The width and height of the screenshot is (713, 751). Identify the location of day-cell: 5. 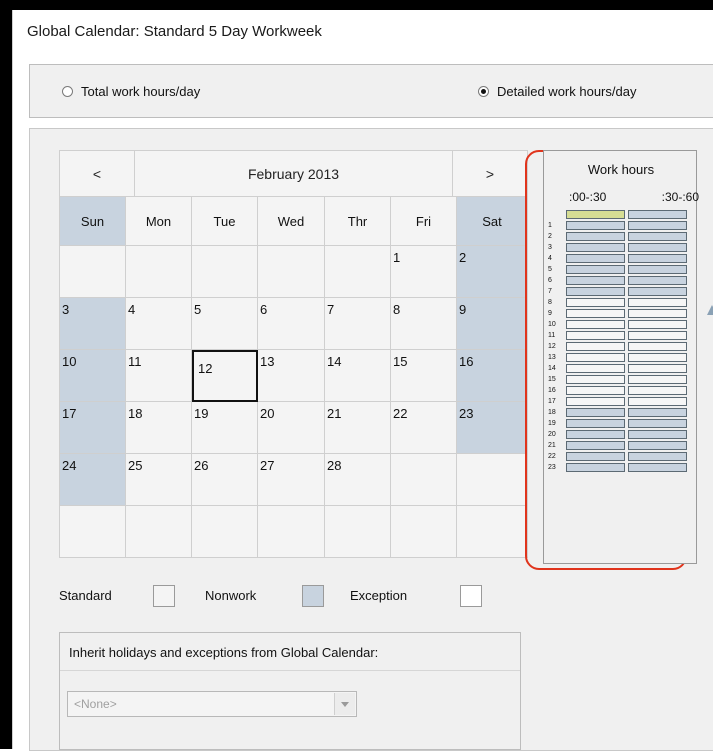
(225, 324).